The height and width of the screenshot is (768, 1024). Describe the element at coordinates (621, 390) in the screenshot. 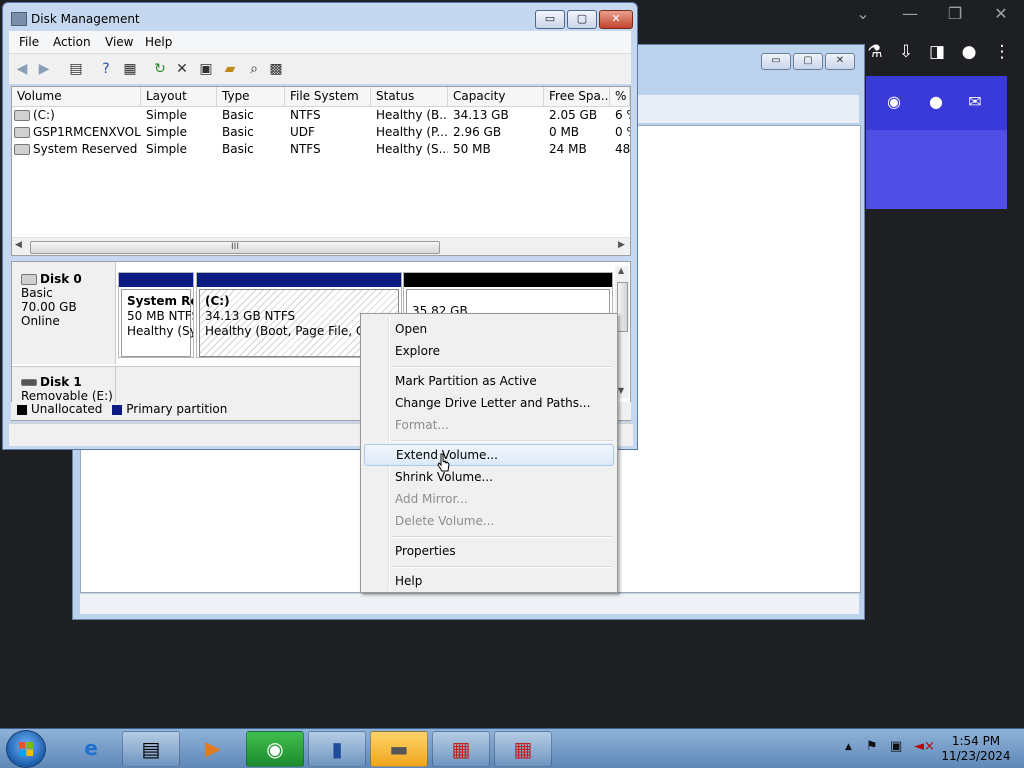

I see `scroll-down-icon: ▼` at that location.